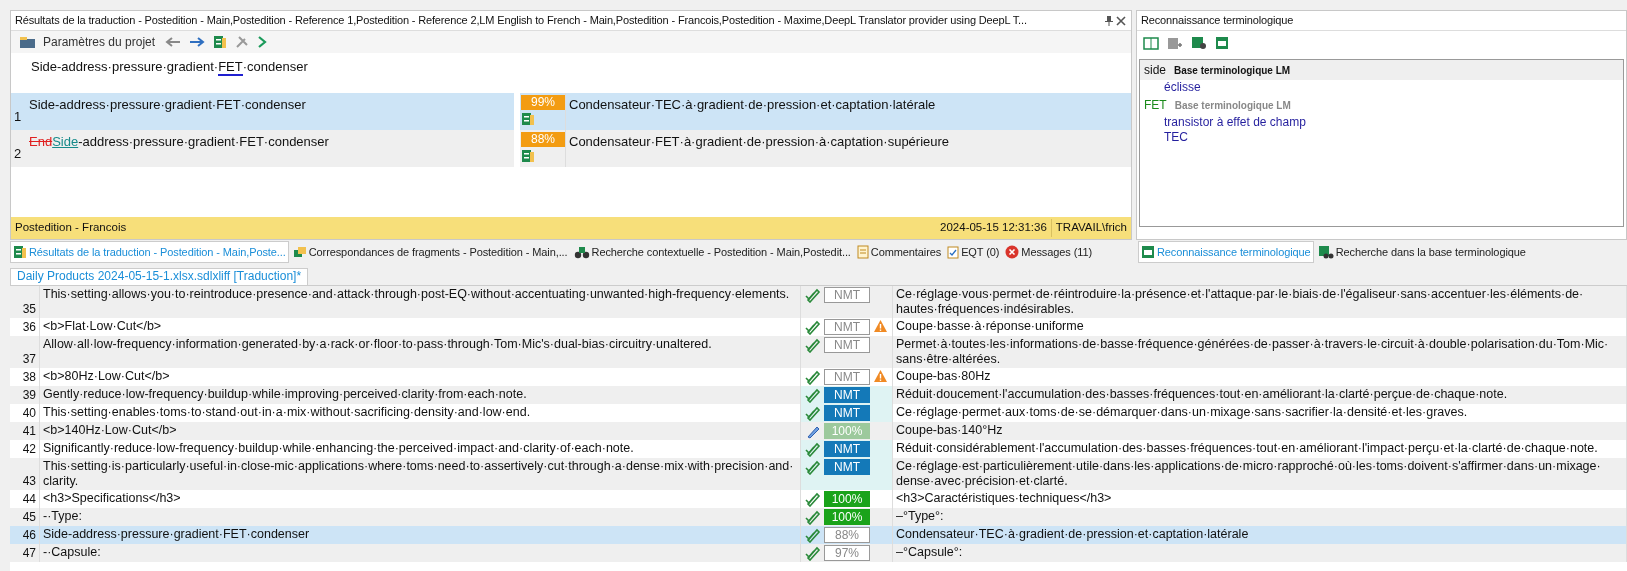  What do you see at coordinates (1109, 20) in the screenshot?
I see `pin-icon` at bounding box center [1109, 20].